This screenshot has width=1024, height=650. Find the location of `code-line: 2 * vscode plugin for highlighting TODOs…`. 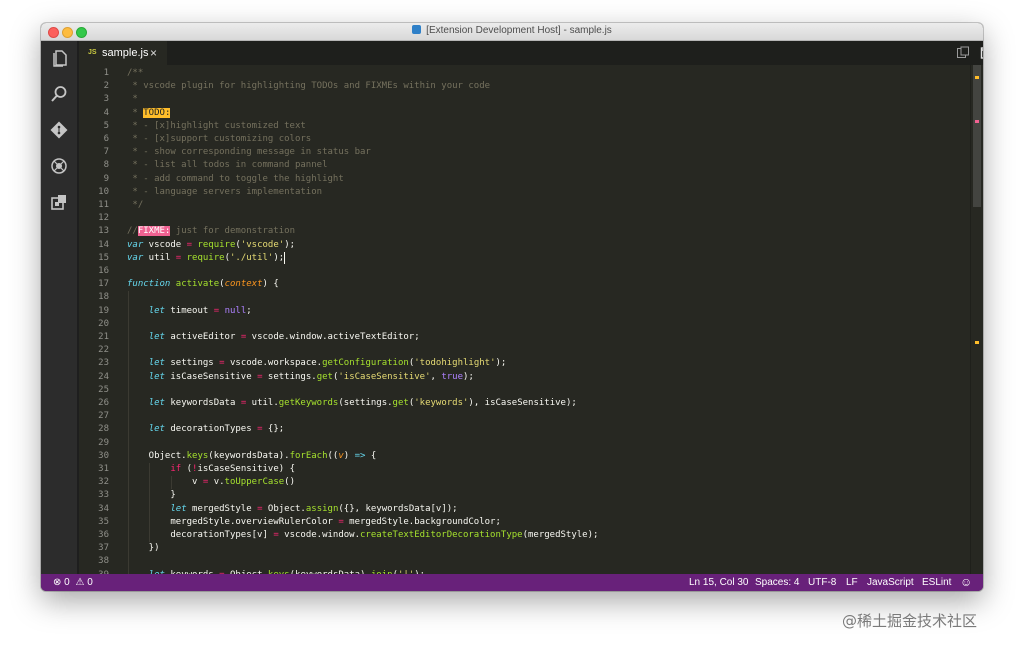

code-line: 2 * vscode plugin for highlighting TODOs… is located at coordinates (519, 86).